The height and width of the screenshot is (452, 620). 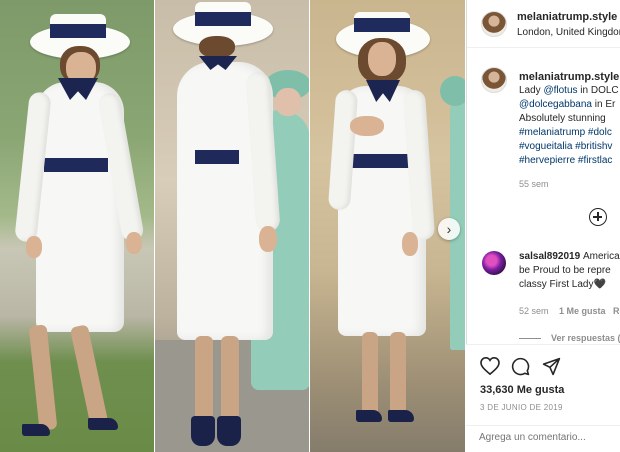 What do you see at coordinates (616, 311) in the screenshot?
I see `reply-button: Re` at bounding box center [616, 311].